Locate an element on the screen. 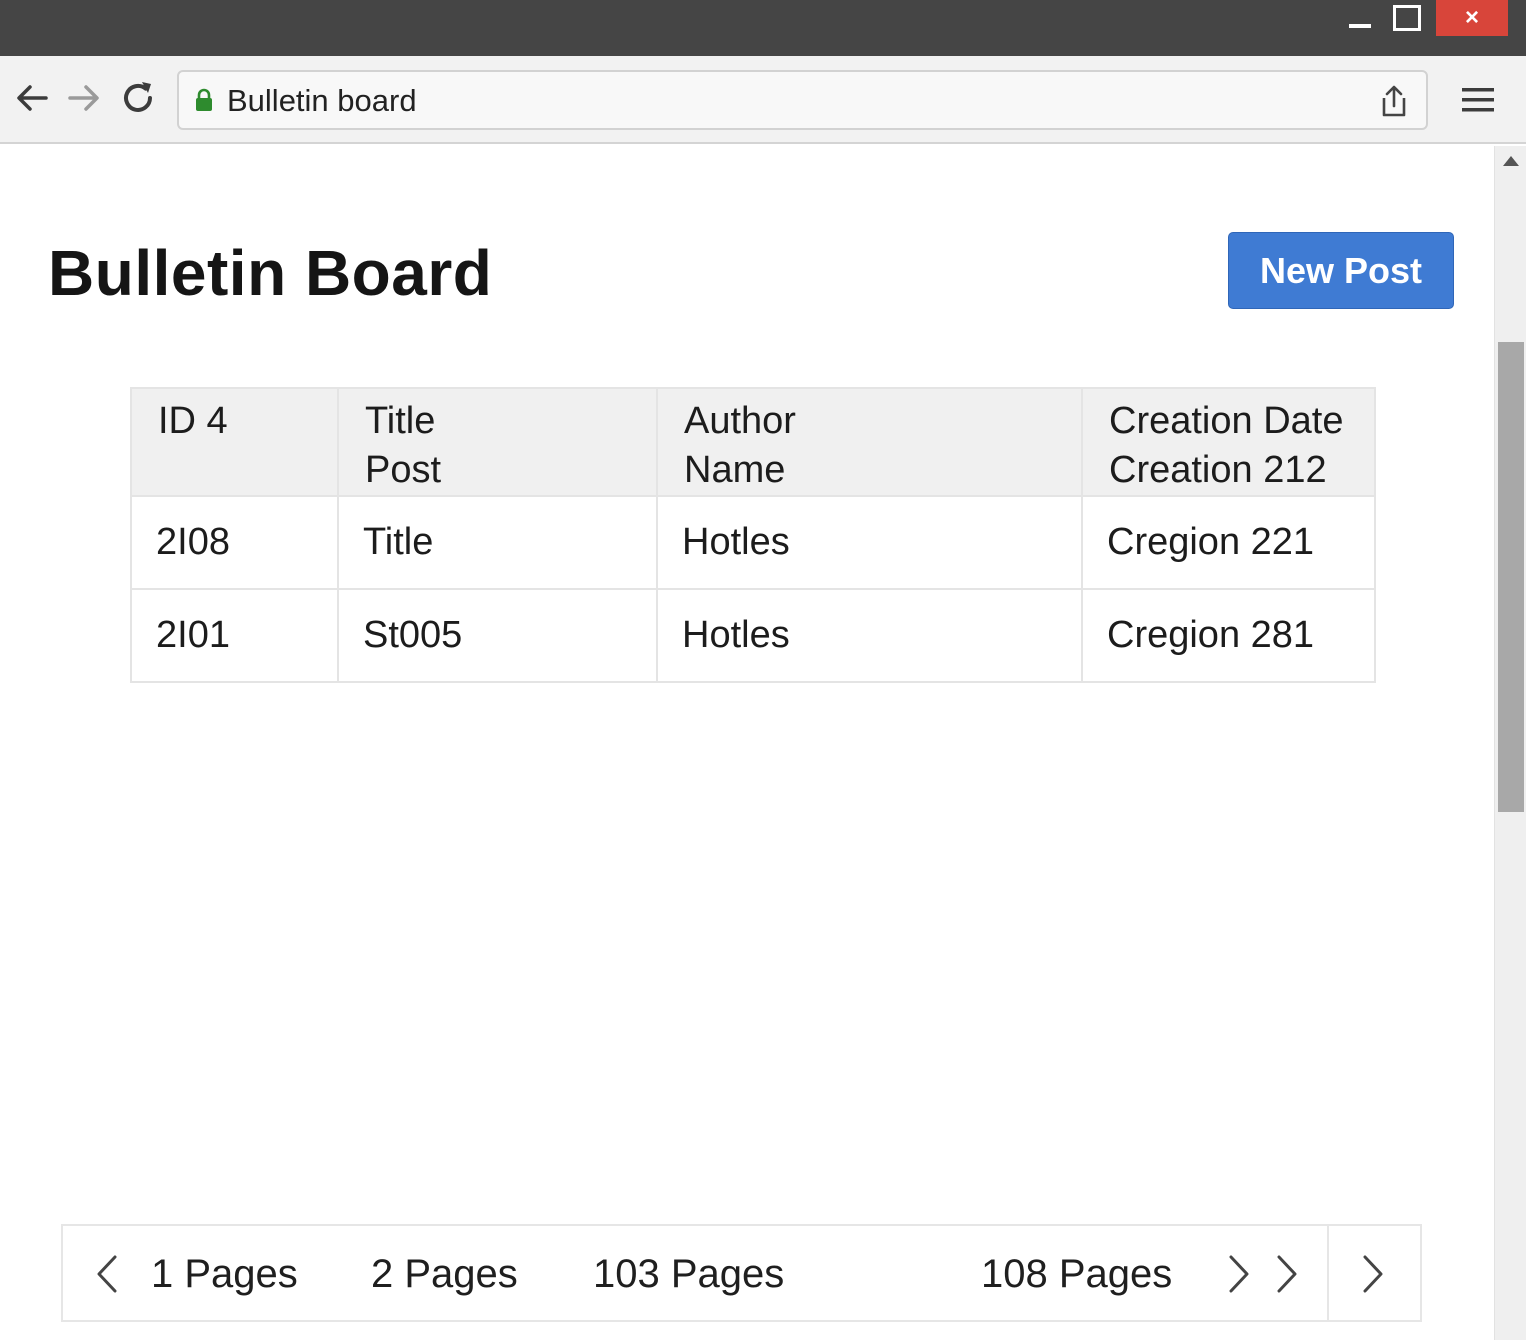  column-header-title: Title Post is located at coordinates (497, 442).